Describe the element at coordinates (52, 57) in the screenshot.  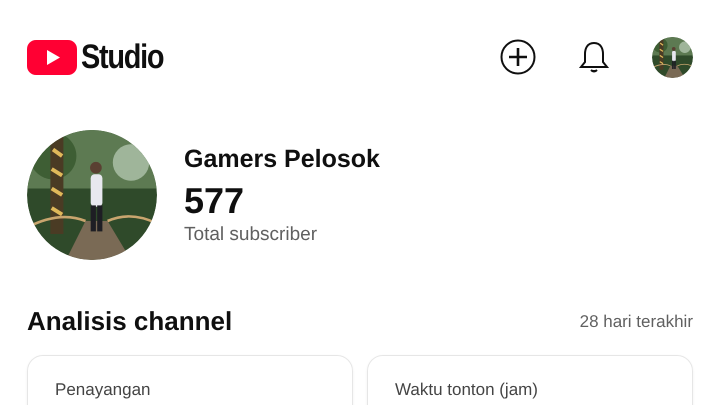
I see `play-logo-icon` at that location.